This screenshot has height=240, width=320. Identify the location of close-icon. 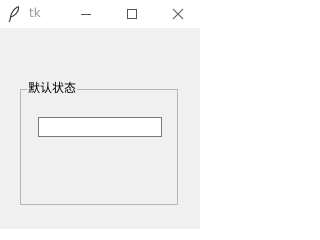
(178, 14).